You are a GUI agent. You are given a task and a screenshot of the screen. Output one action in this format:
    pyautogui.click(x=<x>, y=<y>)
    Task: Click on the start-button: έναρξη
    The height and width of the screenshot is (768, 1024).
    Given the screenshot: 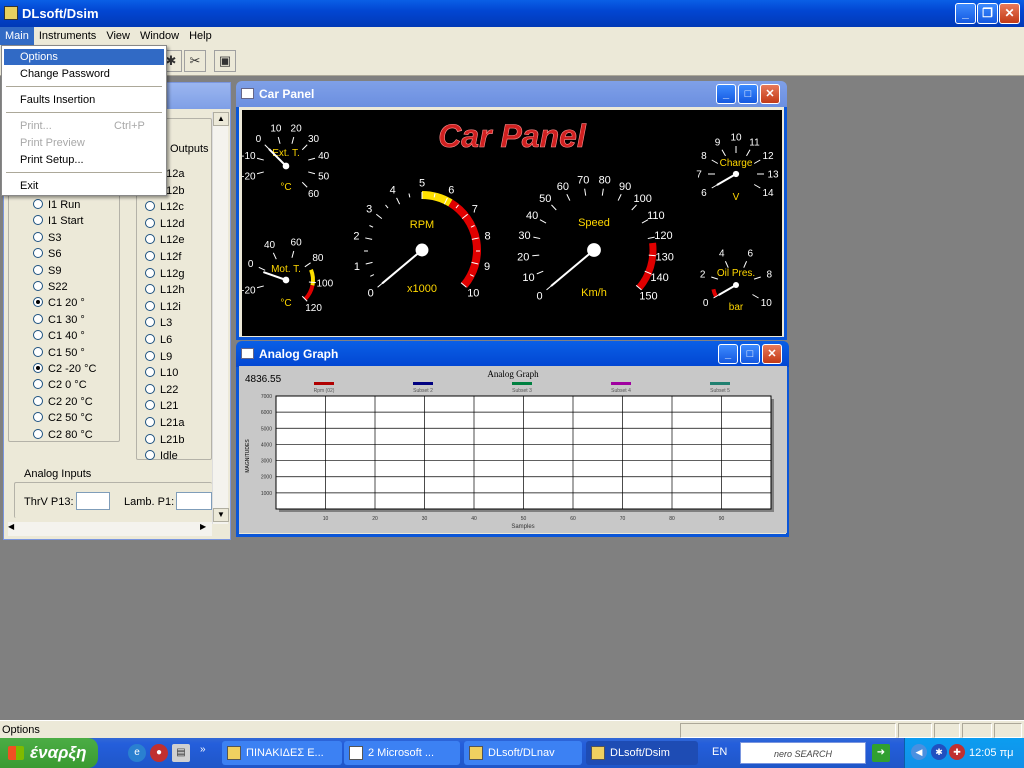 What is the action you would take?
    pyautogui.click(x=49, y=753)
    